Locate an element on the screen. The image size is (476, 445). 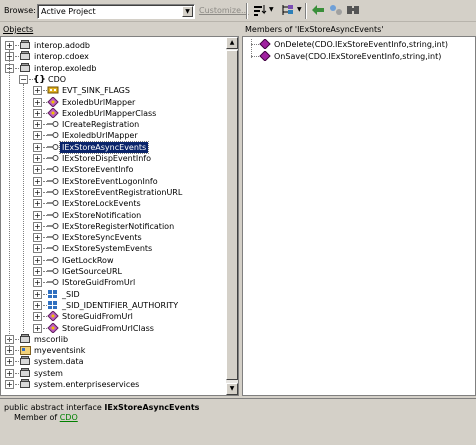
tree-node: + ExoledbUrlMapper is located at coordinates (113, 101).